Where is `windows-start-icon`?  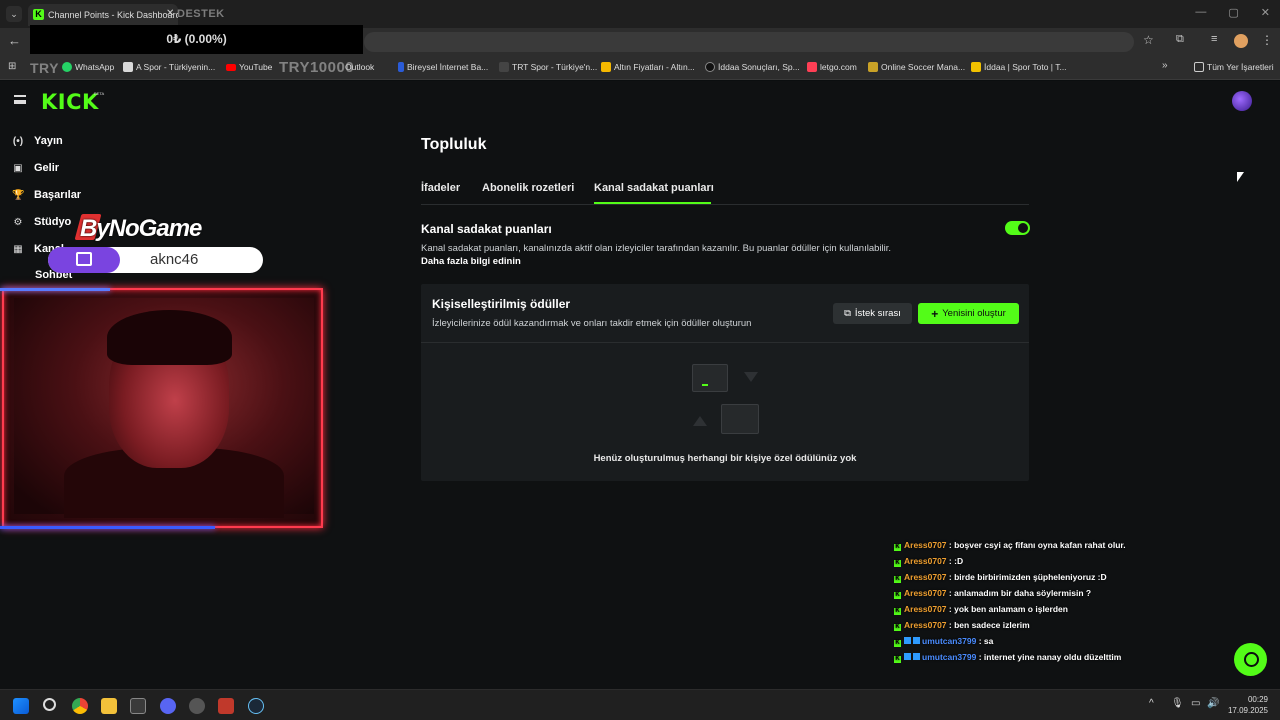
windows-start-icon is located at coordinates (21, 706).